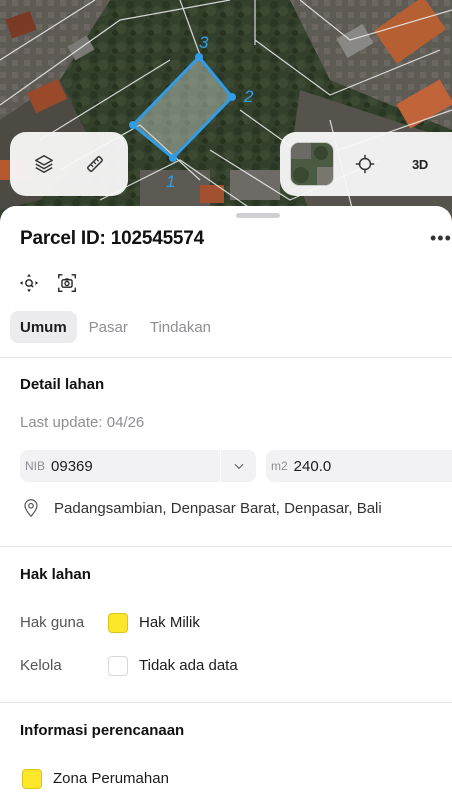 The width and height of the screenshot is (452, 804). I want to click on section-title-hak: Hak lahan, so click(55, 574).